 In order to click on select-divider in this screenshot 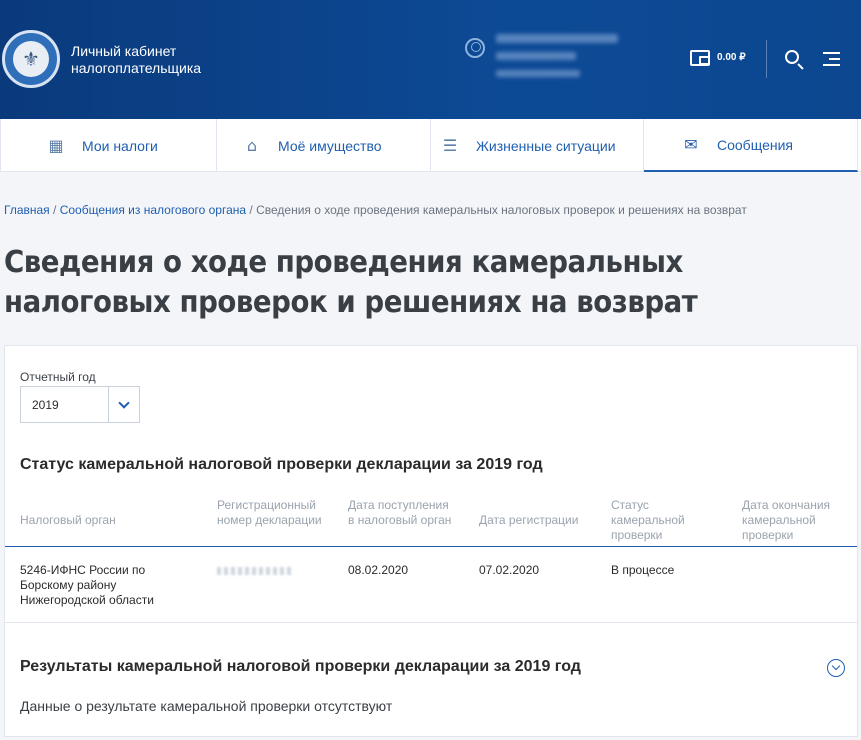, I will do `click(108, 404)`.